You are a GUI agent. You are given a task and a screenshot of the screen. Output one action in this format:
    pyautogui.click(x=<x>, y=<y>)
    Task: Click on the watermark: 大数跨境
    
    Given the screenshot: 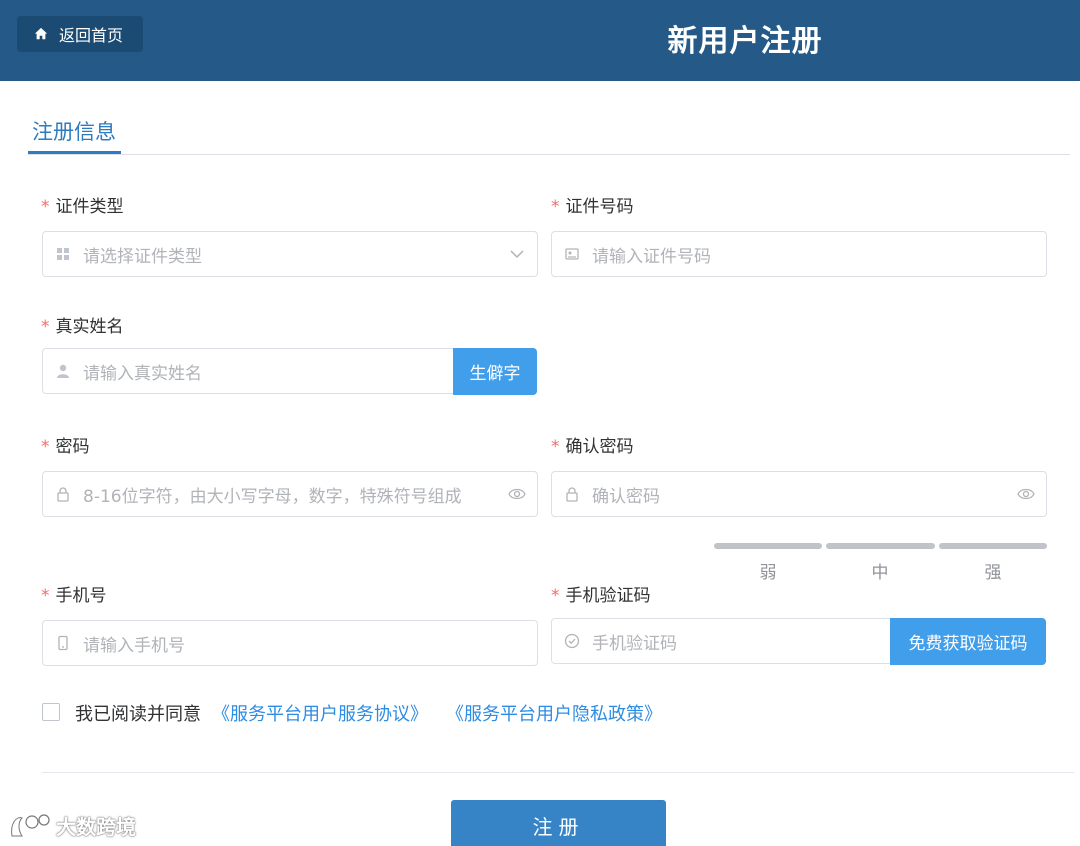 What is the action you would take?
    pyautogui.click(x=72, y=825)
    